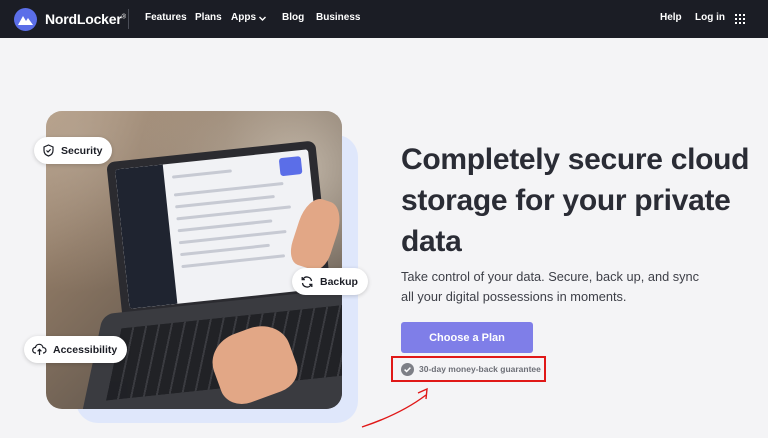 The height and width of the screenshot is (438, 768). What do you see at coordinates (25, 19) in the screenshot?
I see `nordlocker-logo-icon` at bounding box center [25, 19].